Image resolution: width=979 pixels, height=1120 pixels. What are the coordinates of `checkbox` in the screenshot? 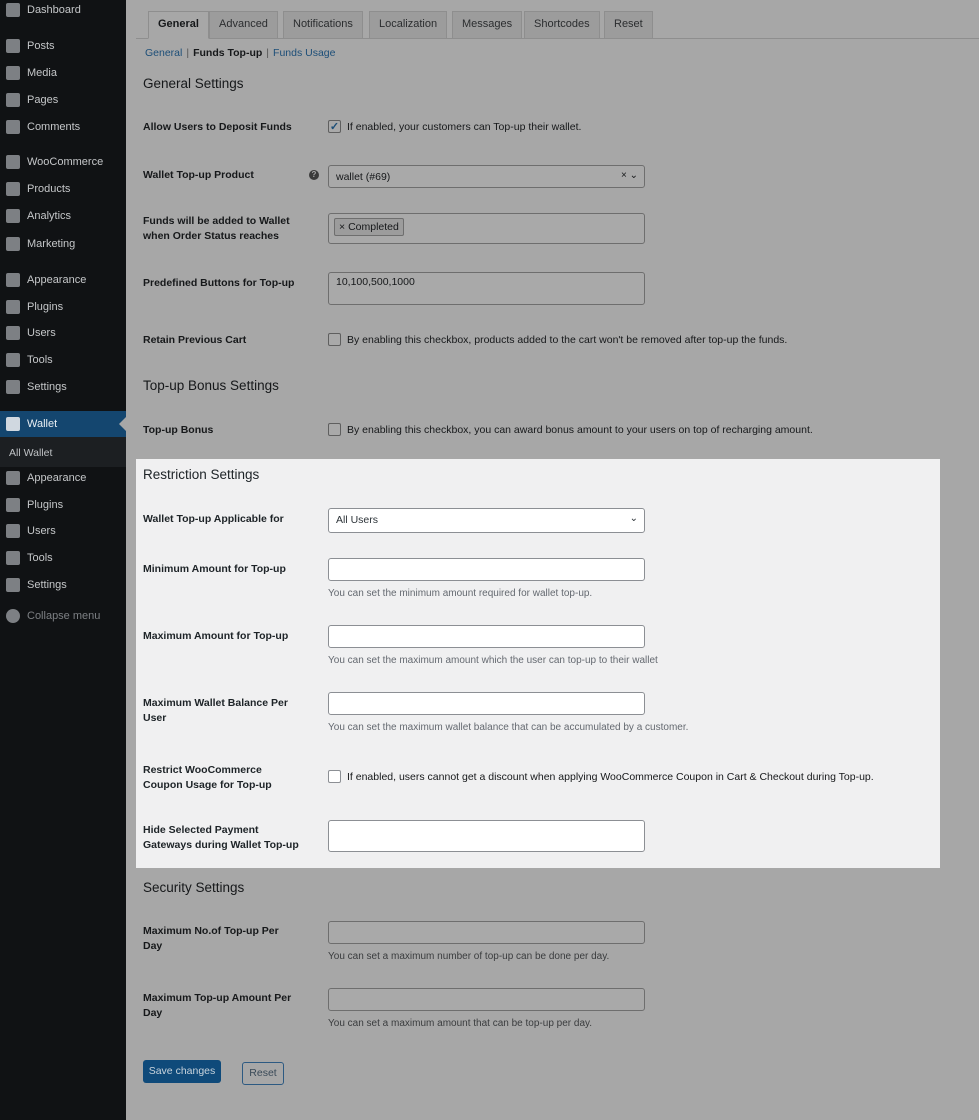 It's located at (334, 776).